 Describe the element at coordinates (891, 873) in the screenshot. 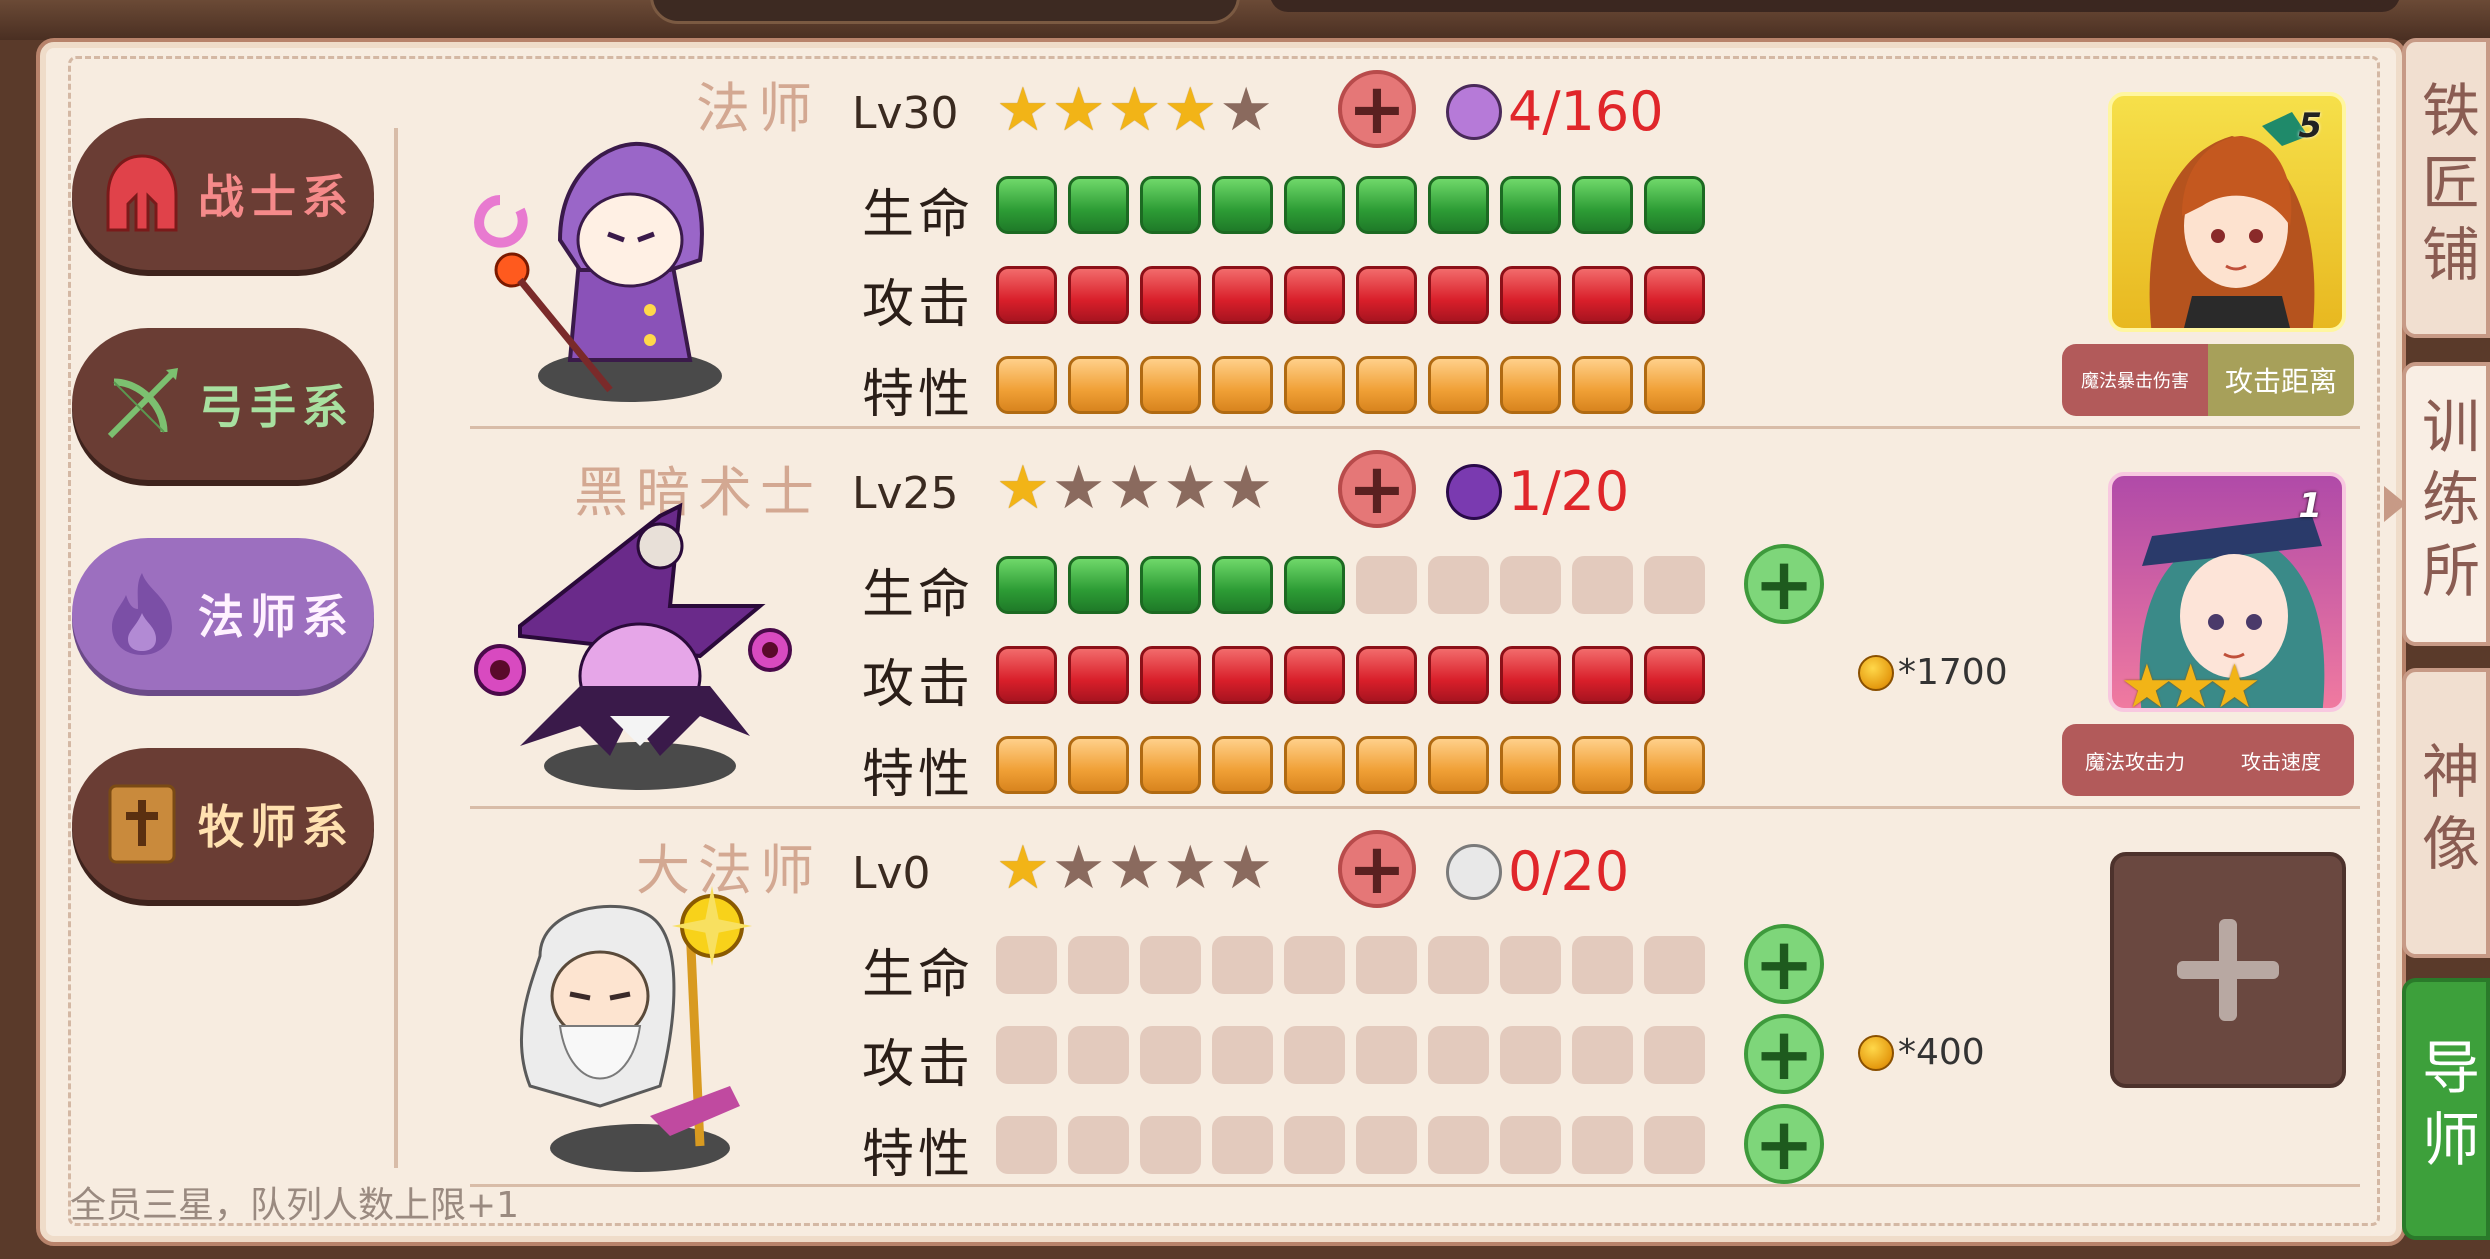

I see `unit-level: Lv0` at that location.